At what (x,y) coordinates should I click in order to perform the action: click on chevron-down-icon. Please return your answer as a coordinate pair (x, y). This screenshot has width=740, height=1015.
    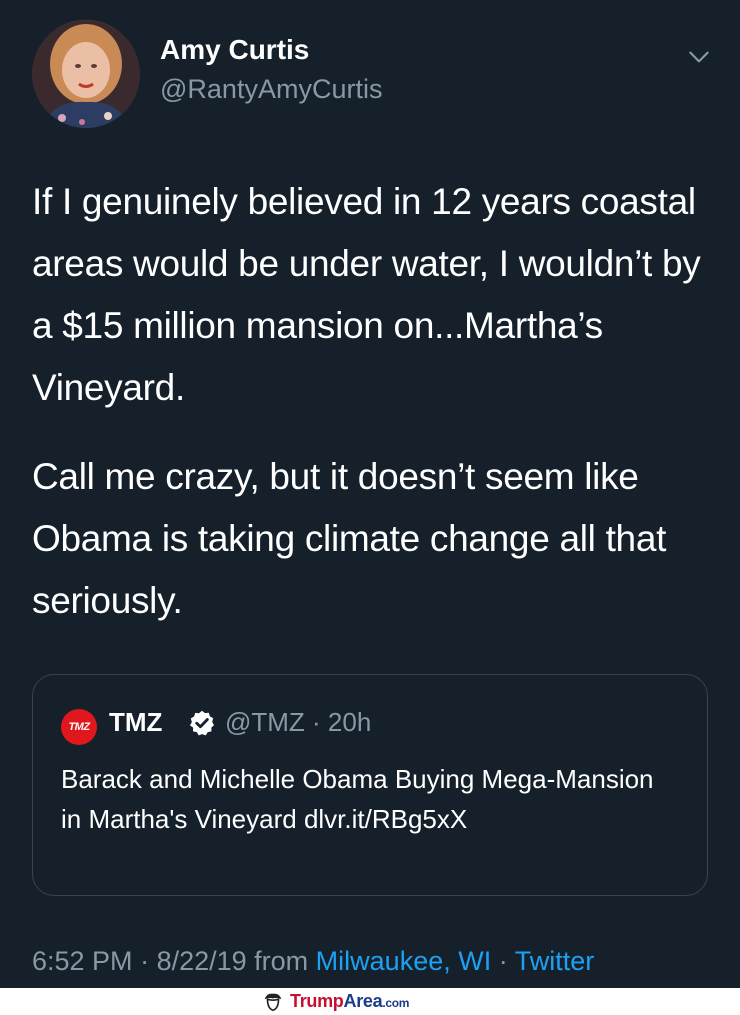
    Looking at the image, I should click on (699, 57).